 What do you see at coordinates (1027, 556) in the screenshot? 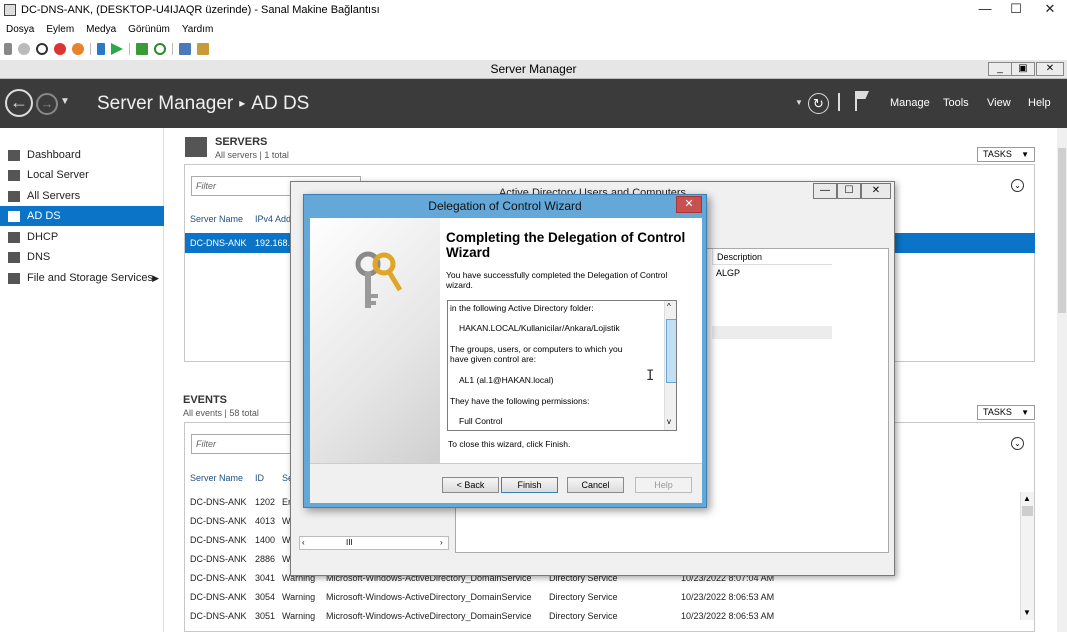
I see `events-scrollbar: ▲ ▼` at bounding box center [1027, 556].